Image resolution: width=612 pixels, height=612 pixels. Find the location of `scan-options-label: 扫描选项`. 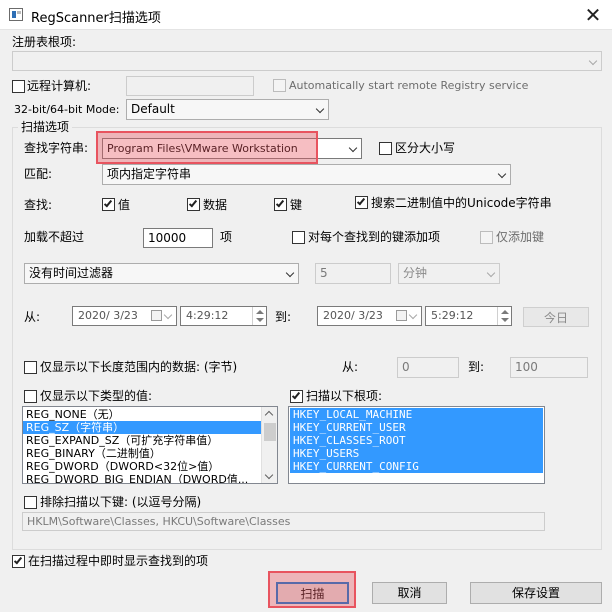

scan-options-label: 扫描选项 is located at coordinates (45, 127).